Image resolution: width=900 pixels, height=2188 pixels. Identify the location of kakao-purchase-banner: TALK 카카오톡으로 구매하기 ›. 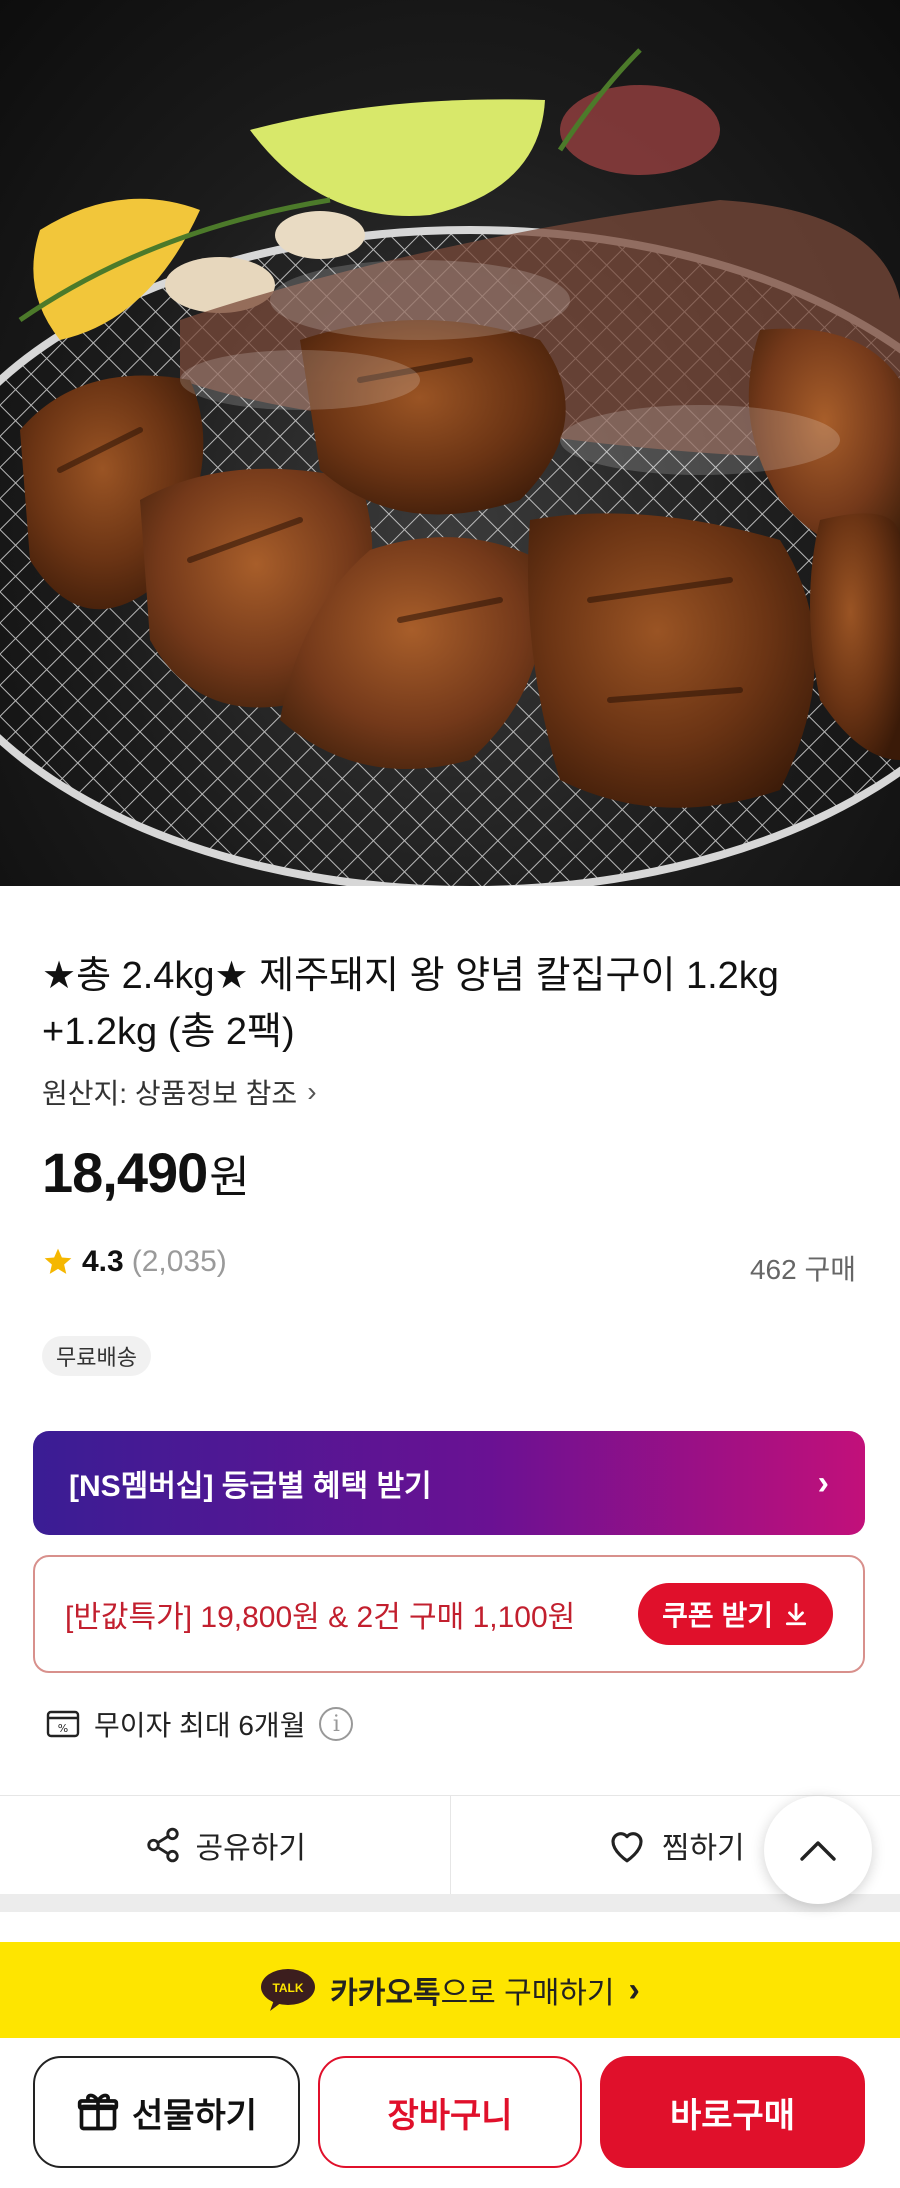
(450, 1990).